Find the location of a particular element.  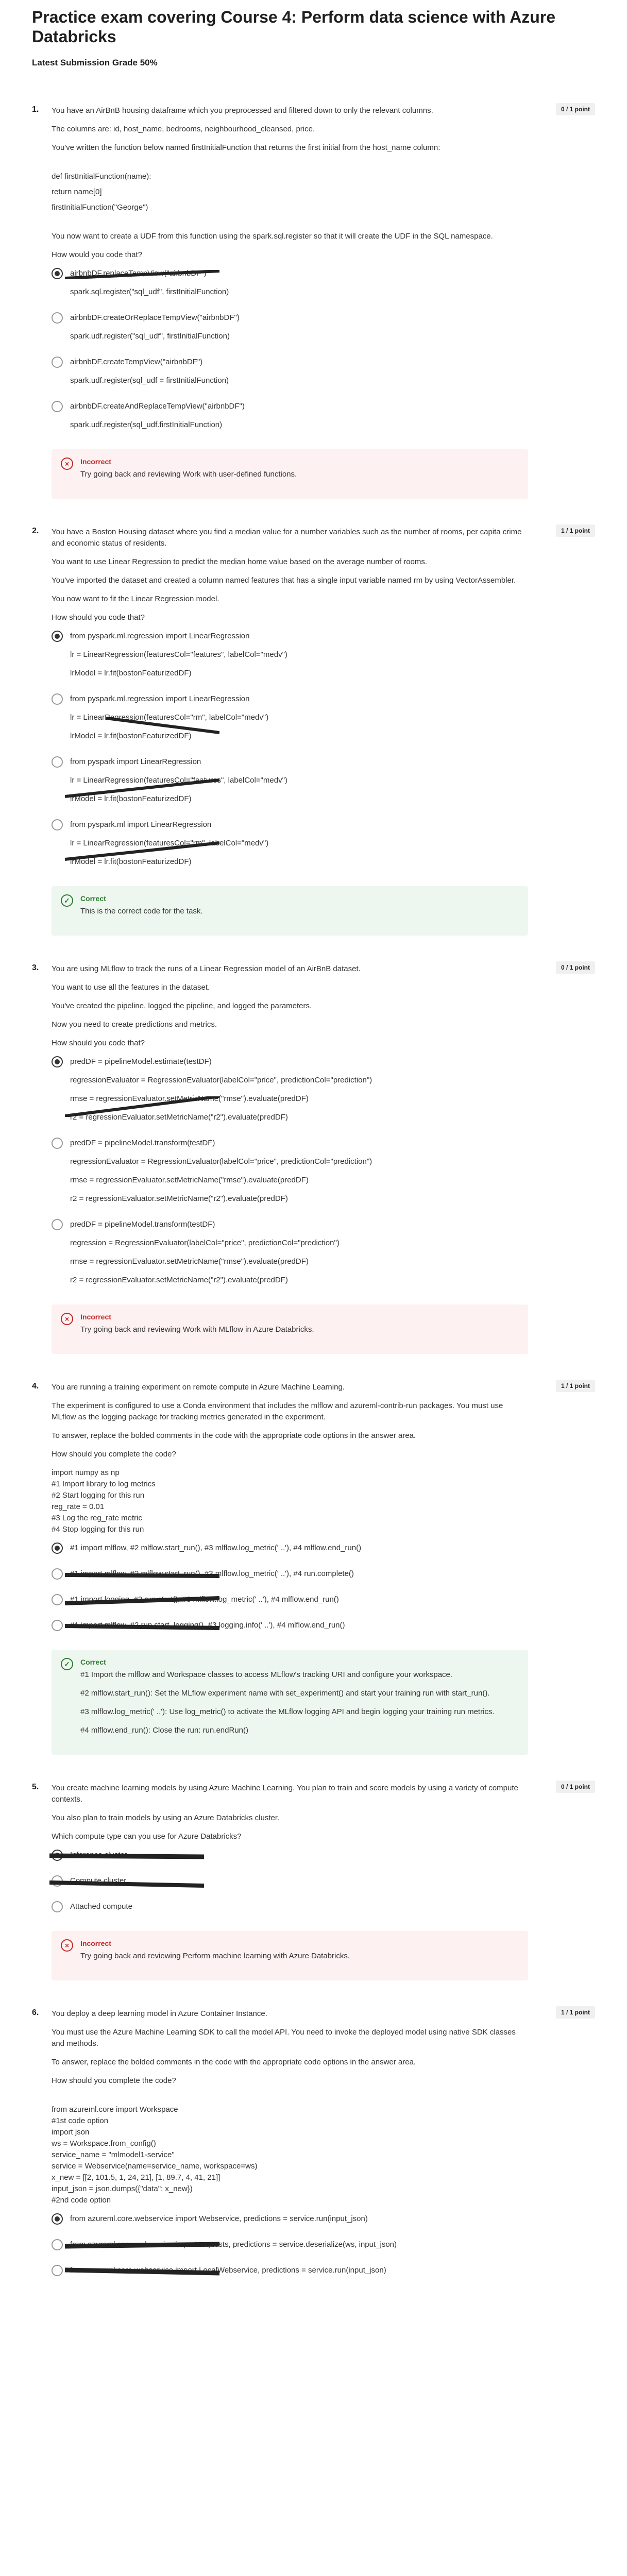

code-line: service_name = "mlmodel1-service" is located at coordinates (114, 2154).